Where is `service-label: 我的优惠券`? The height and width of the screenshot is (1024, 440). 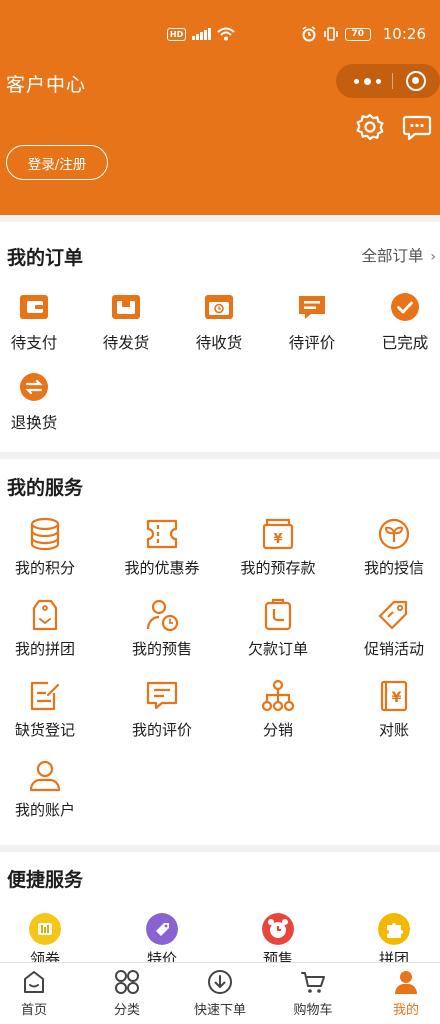
service-label: 我的优惠券 is located at coordinates (162, 568).